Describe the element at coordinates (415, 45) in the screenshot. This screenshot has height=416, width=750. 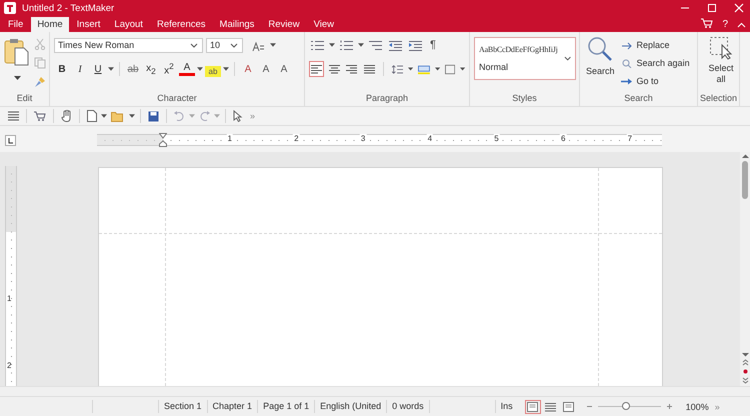
I see `increase-indent-icon` at that location.